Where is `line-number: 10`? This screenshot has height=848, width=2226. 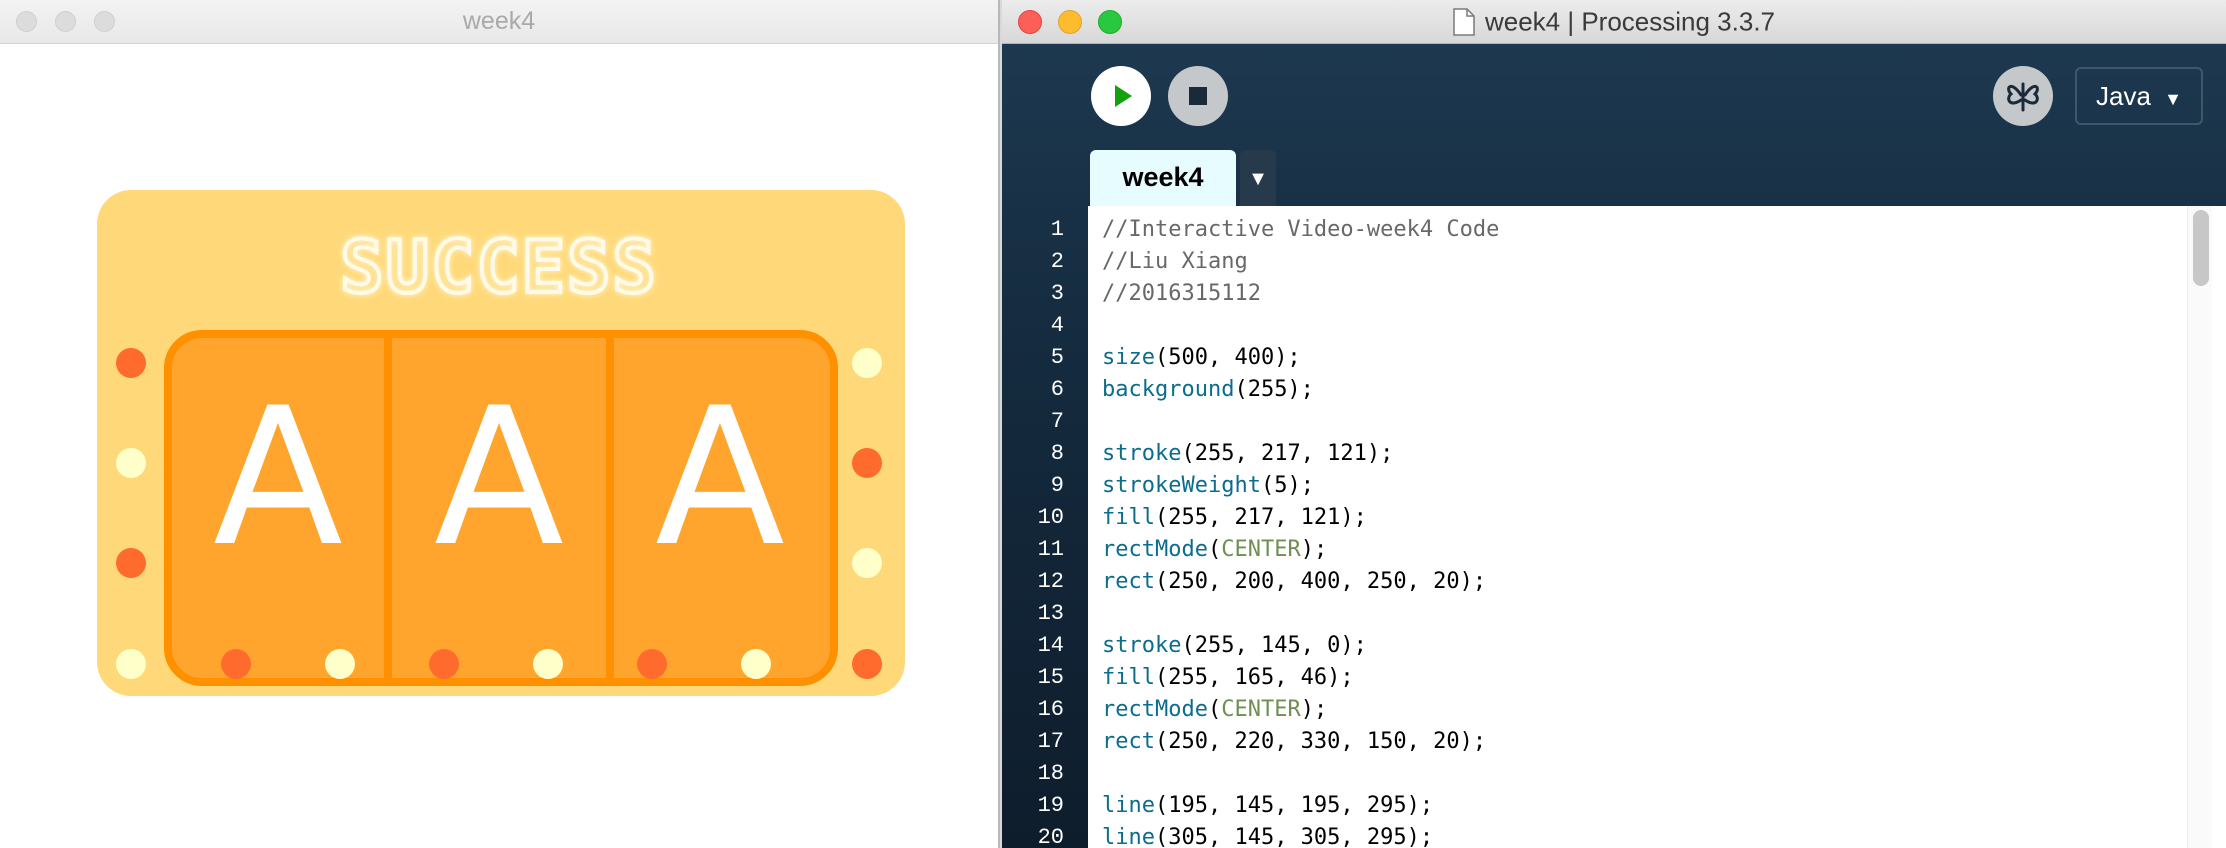
line-number: 10 is located at coordinates (1050, 517).